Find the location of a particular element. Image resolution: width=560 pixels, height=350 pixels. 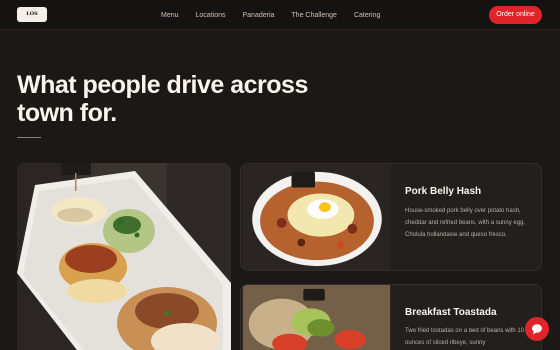

nav-link-panaderia: Panaderia is located at coordinates (258, 15).